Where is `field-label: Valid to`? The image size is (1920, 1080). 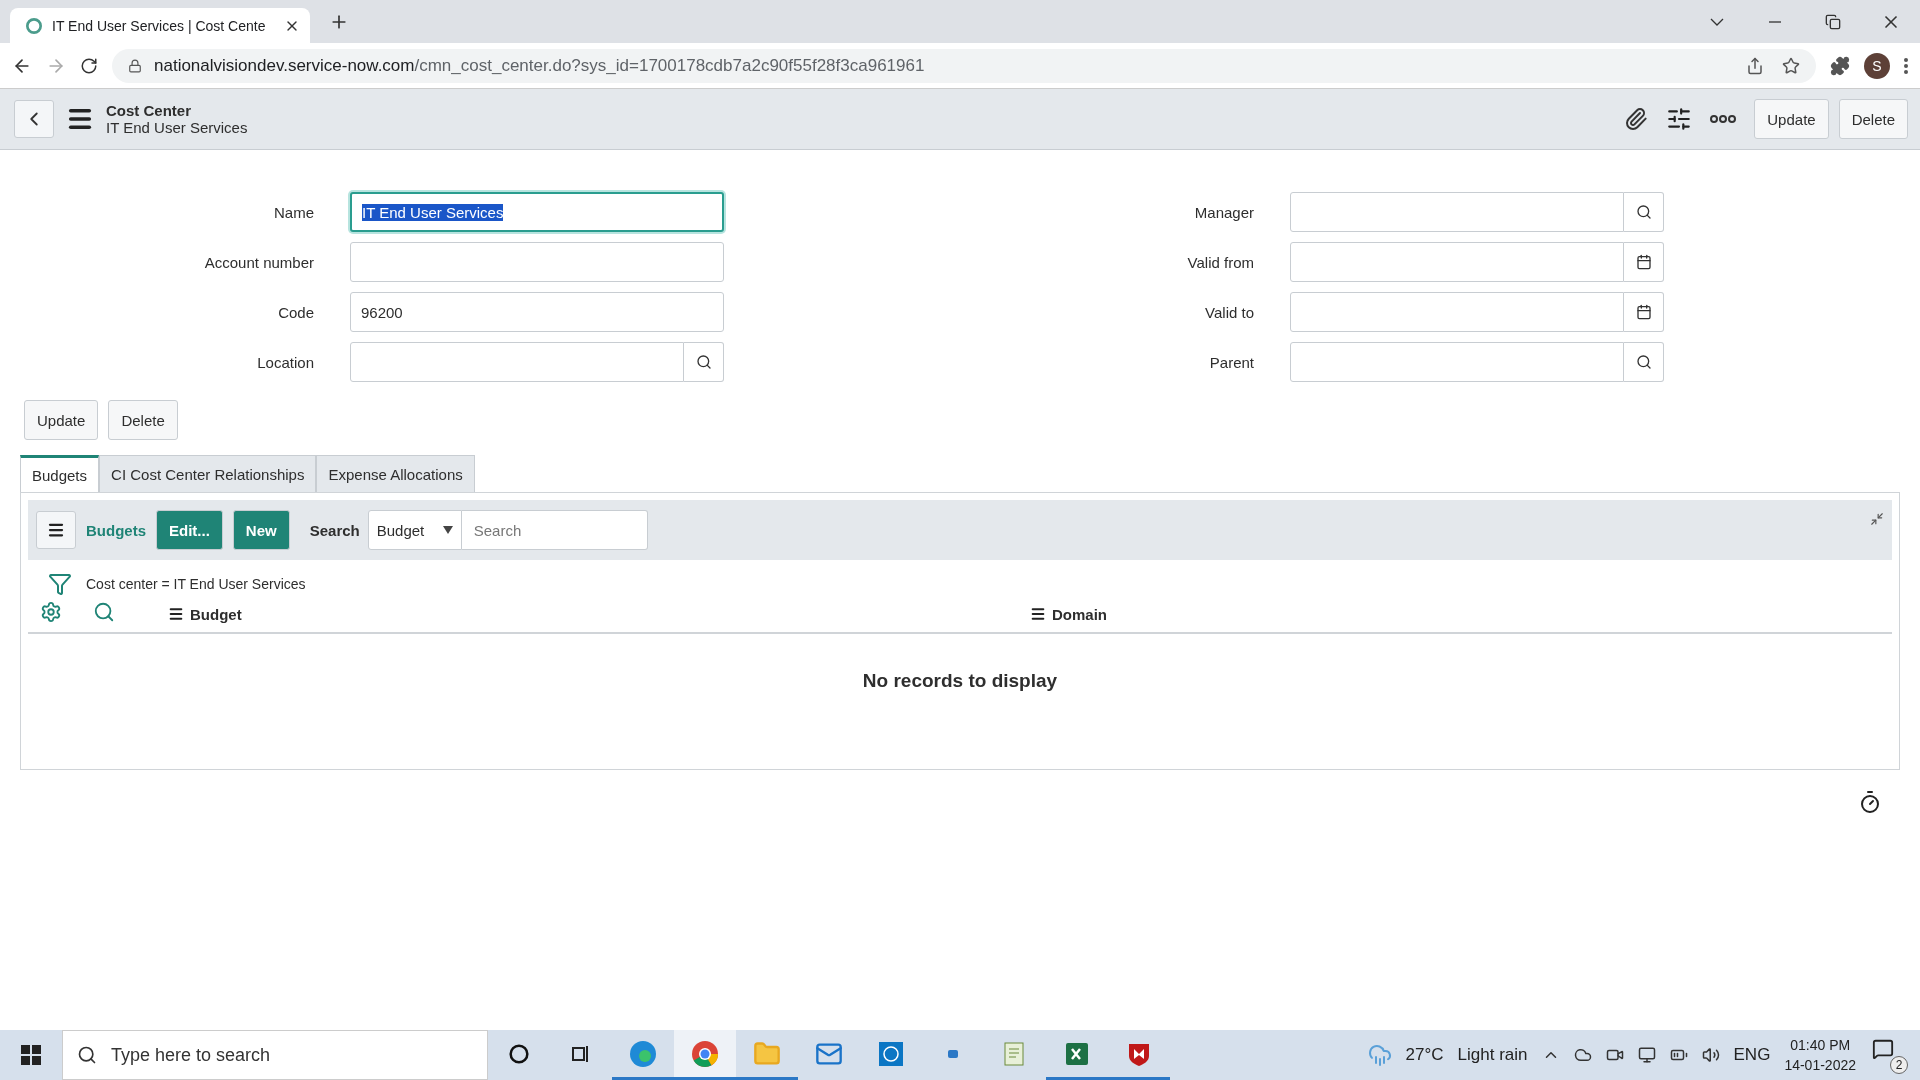 field-label: Valid to is located at coordinates (1229, 312).